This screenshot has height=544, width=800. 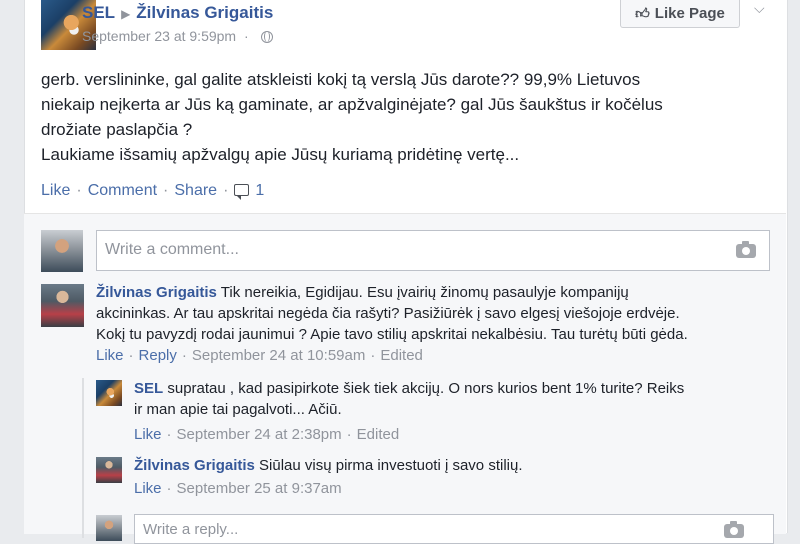 What do you see at coordinates (259, 488) in the screenshot?
I see `reply-time: September 25 at 9:37am` at bounding box center [259, 488].